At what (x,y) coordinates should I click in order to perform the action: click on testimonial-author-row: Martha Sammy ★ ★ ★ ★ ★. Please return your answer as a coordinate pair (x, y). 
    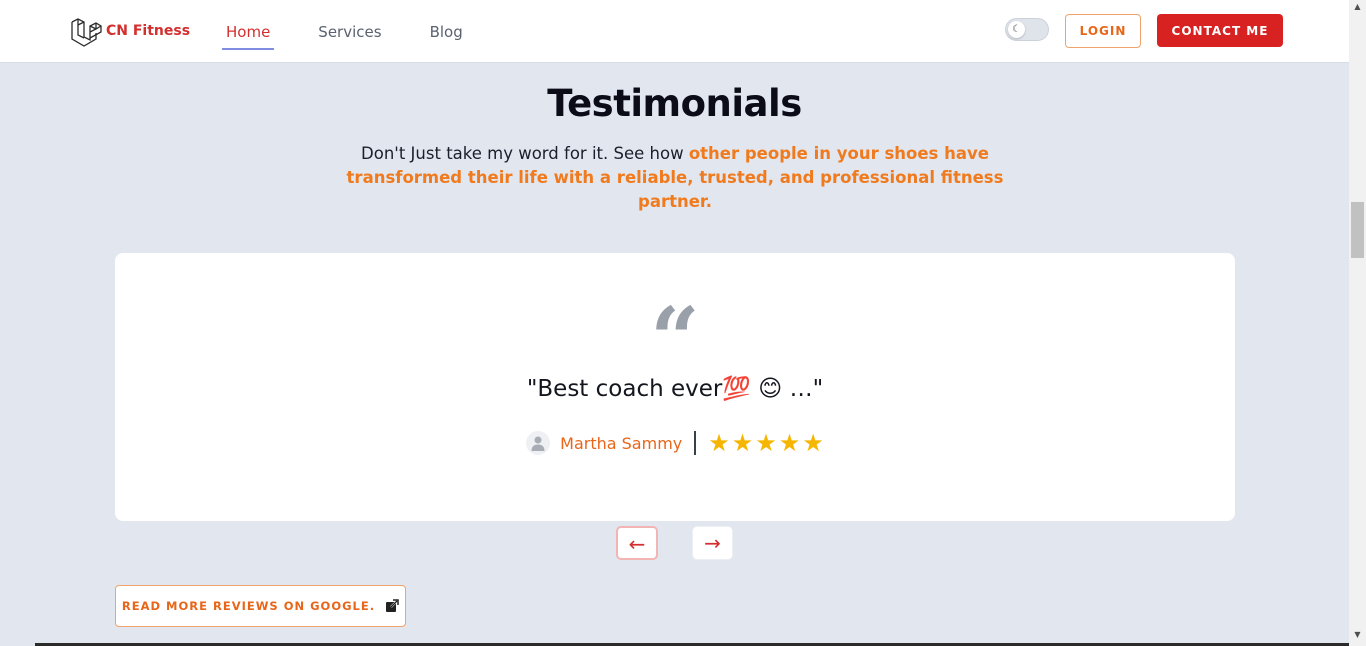
    Looking at the image, I should click on (675, 443).